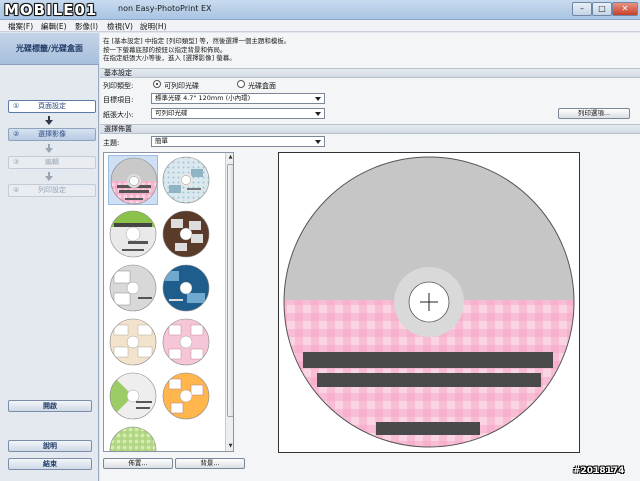 This screenshot has width=640, height=481. What do you see at coordinates (86, 26) in the screenshot?
I see `menu-image: 影像(I)` at bounding box center [86, 26].